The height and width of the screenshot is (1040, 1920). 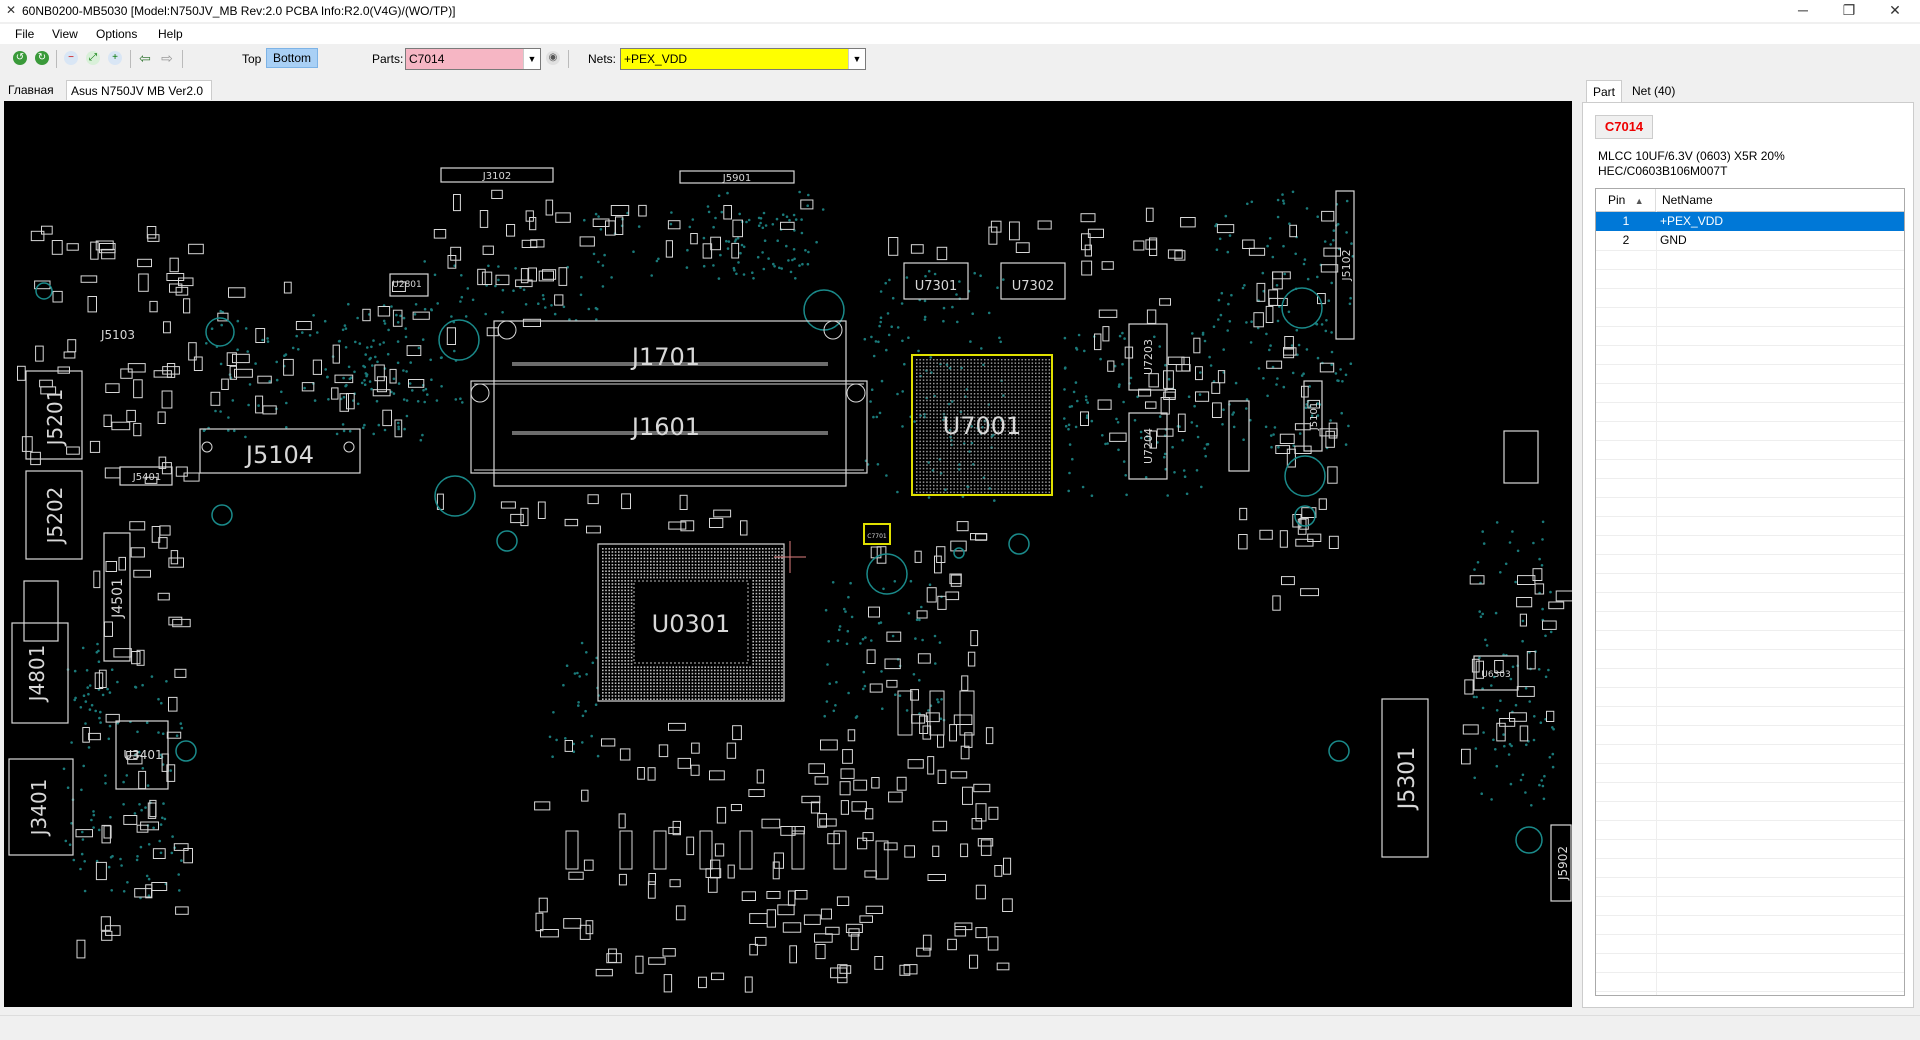 I want to click on parts-combobox: C7014 ▼, so click(x=473, y=59).